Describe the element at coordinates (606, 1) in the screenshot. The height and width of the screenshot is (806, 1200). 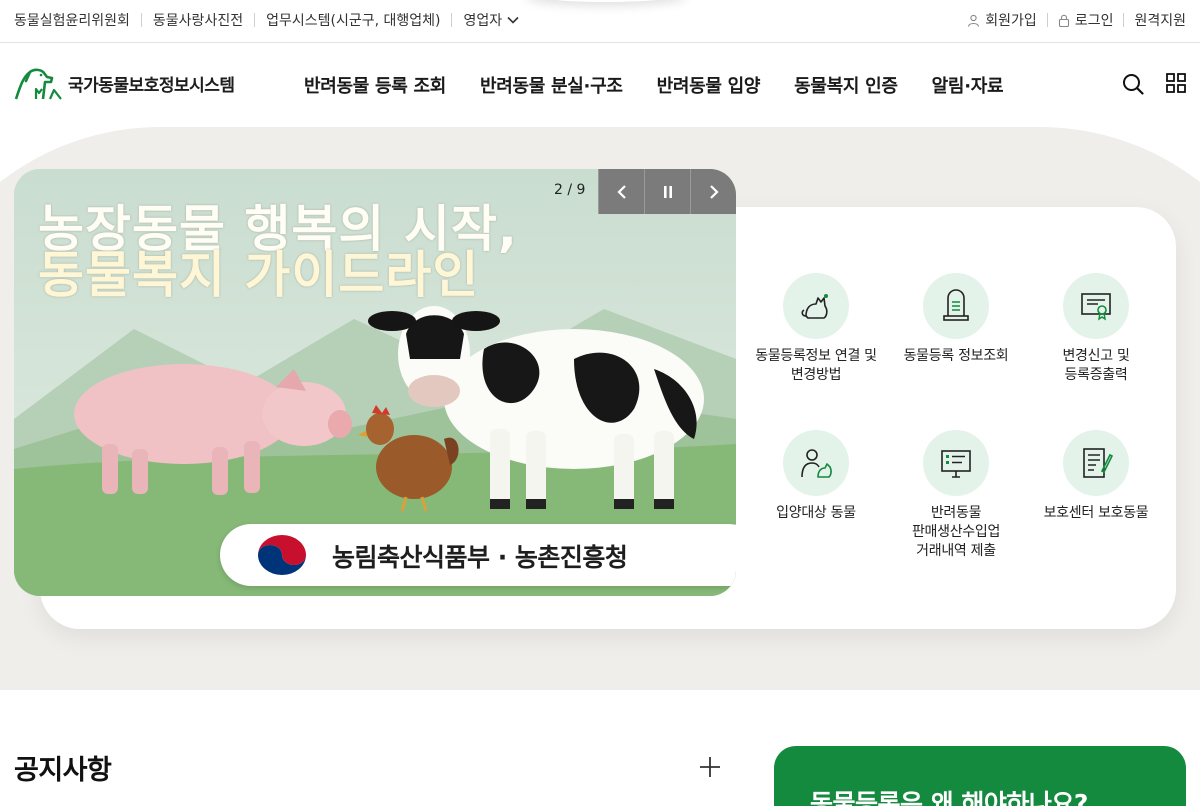
I see `dropdown-shadow` at that location.